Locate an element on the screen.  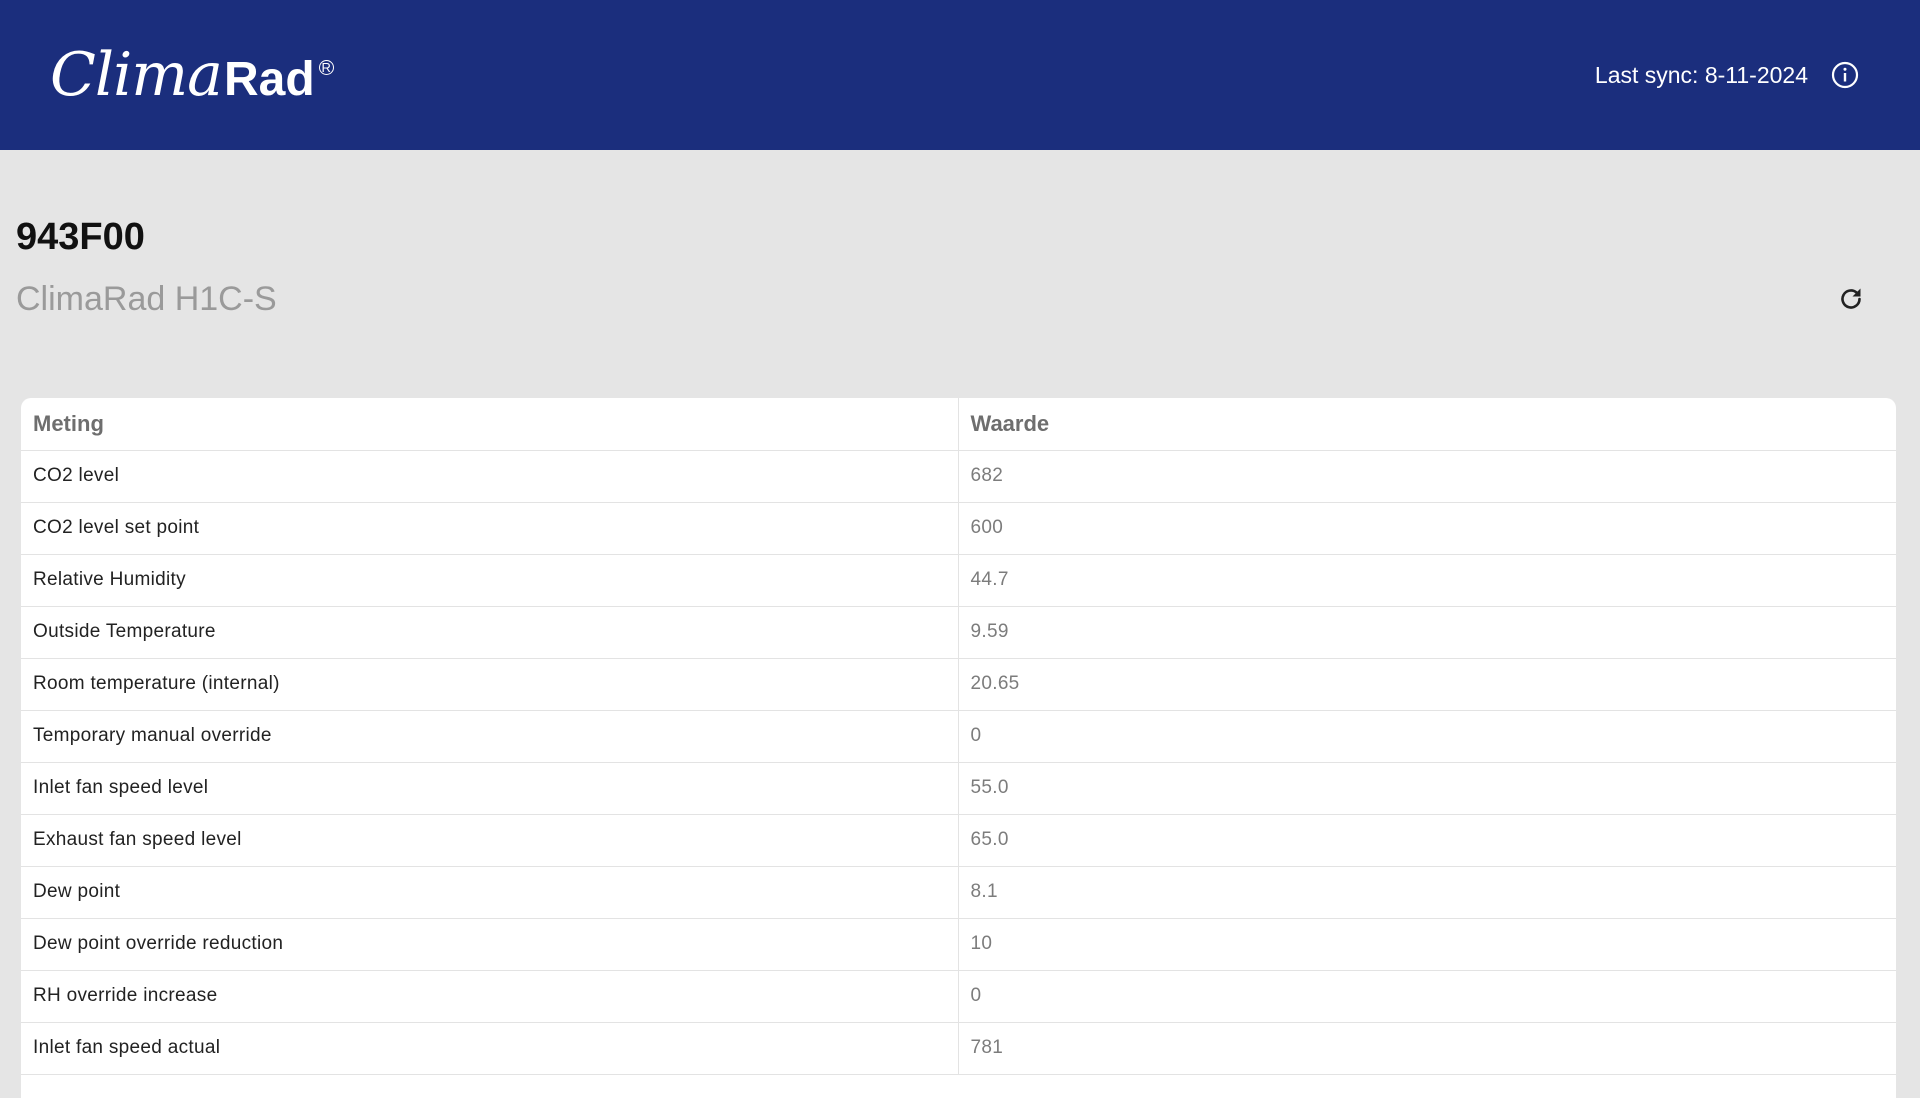
table-row: Inlet fan speed actual 781 is located at coordinates (958, 1048).